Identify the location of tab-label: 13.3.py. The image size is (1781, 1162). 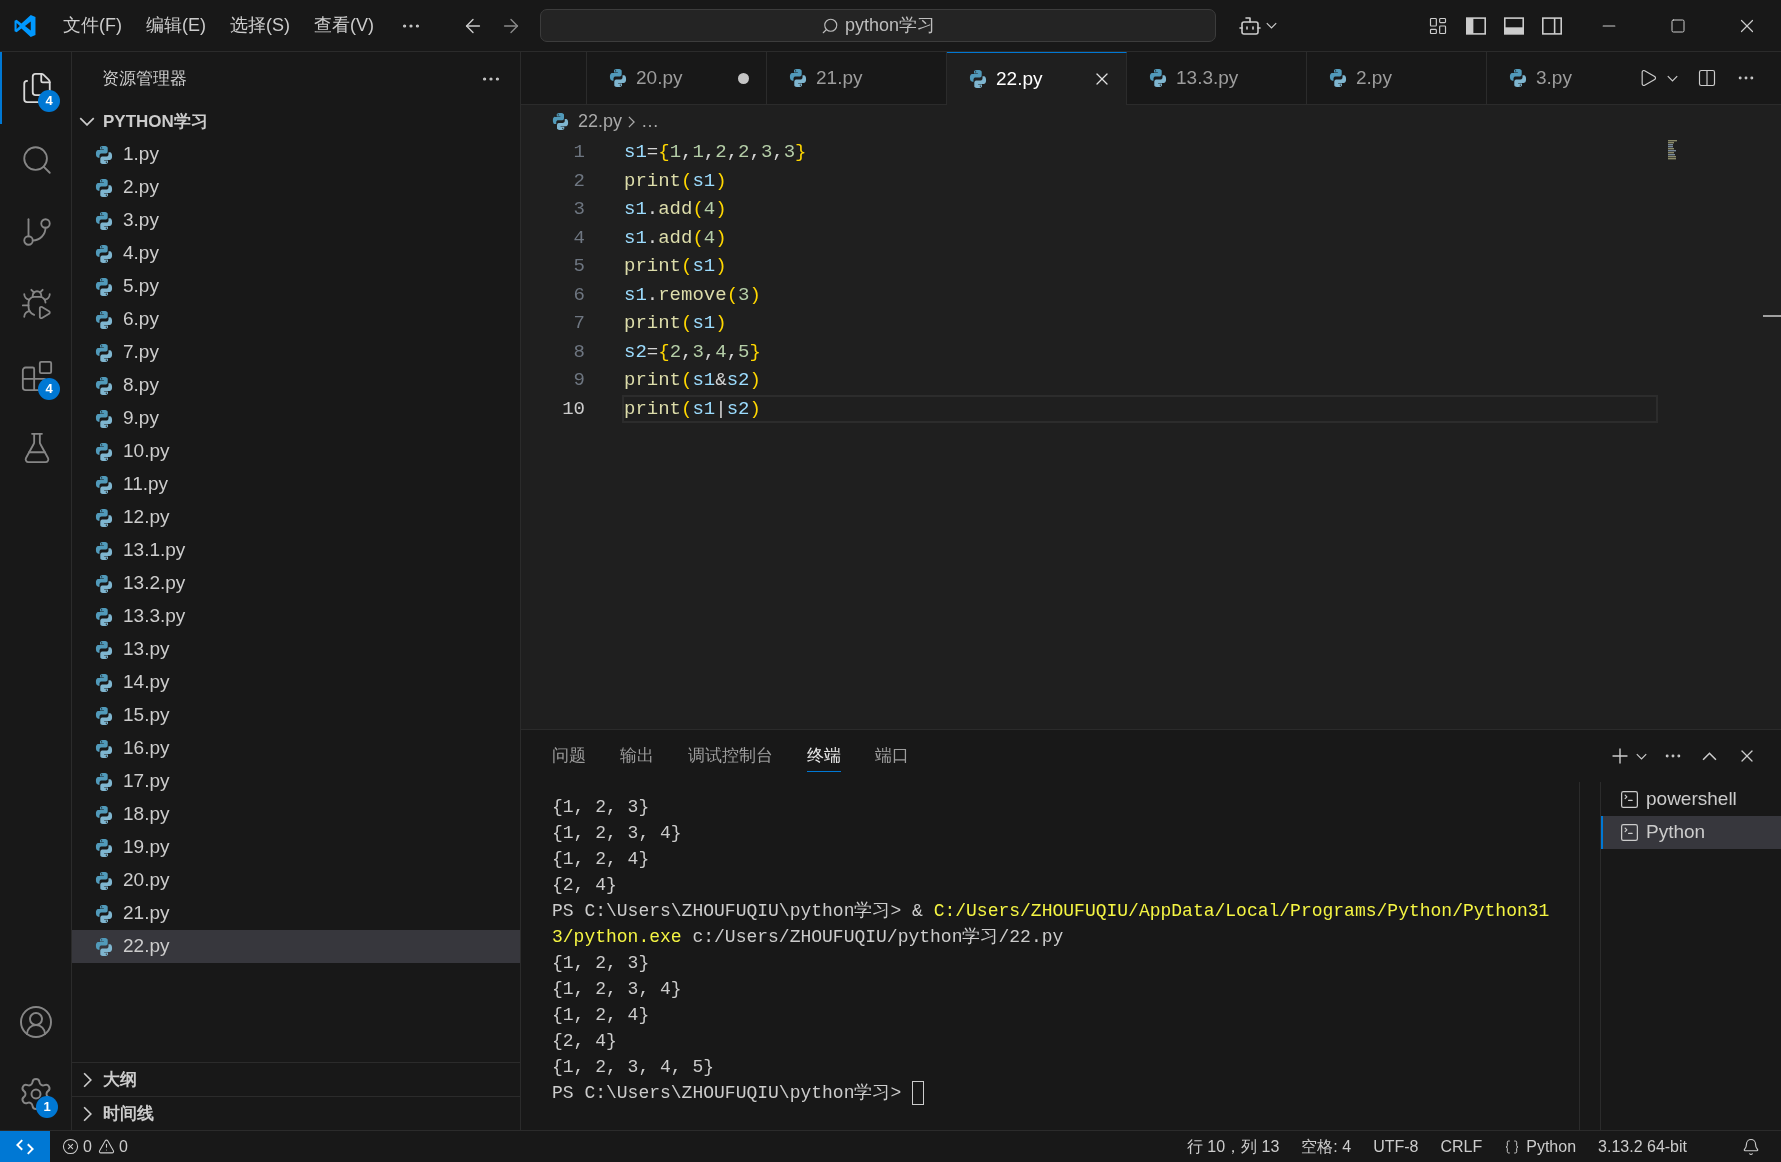
(1207, 77).